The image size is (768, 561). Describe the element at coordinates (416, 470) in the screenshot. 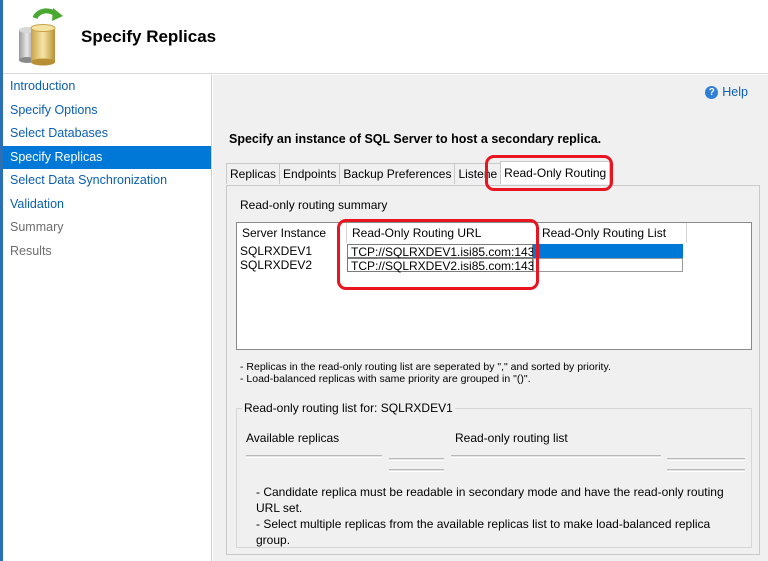

I see `remove-button` at that location.